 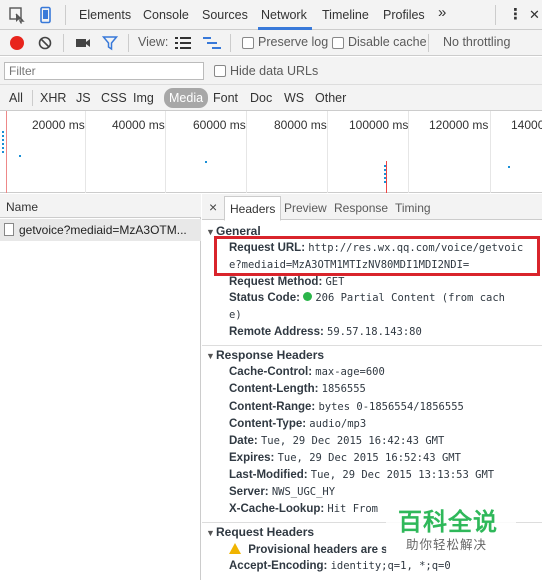 What do you see at coordinates (286, 282) in the screenshot?
I see `request-method-row: Request Method: GET` at bounding box center [286, 282].